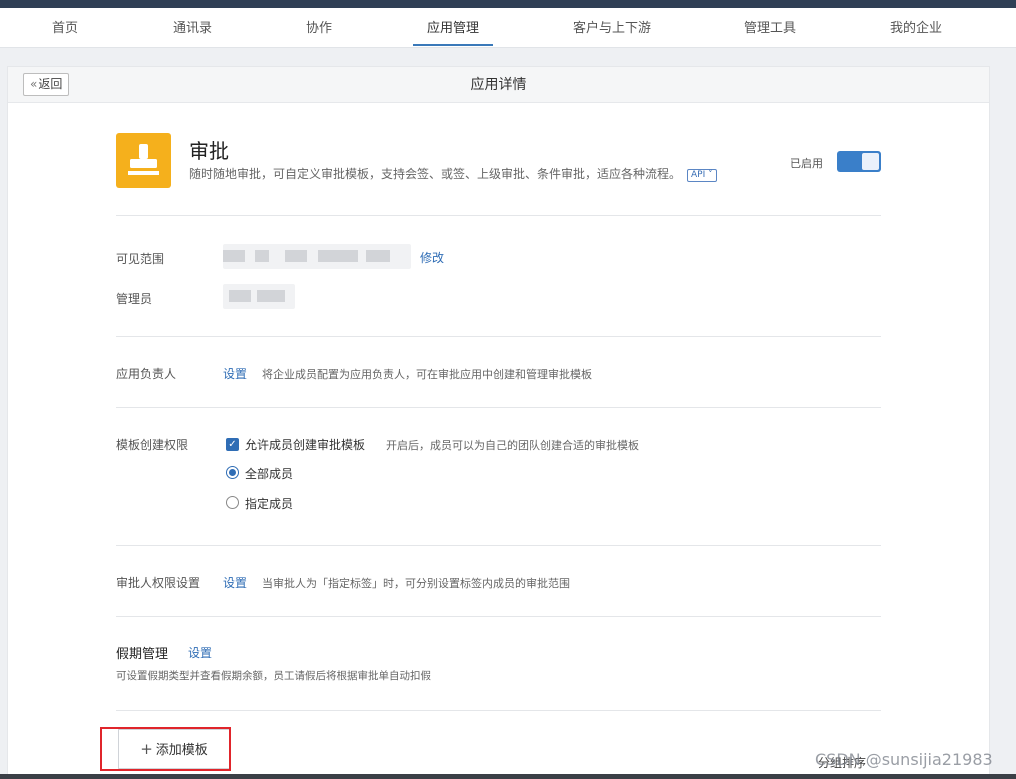 Image resolution: width=1016 pixels, height=779 pixels. What do you see at coordinates (512, 445) in the screenshot?
I see `allow-create-hint: 开启后，成员可以为自己的团队创建合适的审批模板` at bounding box center [512, 445].